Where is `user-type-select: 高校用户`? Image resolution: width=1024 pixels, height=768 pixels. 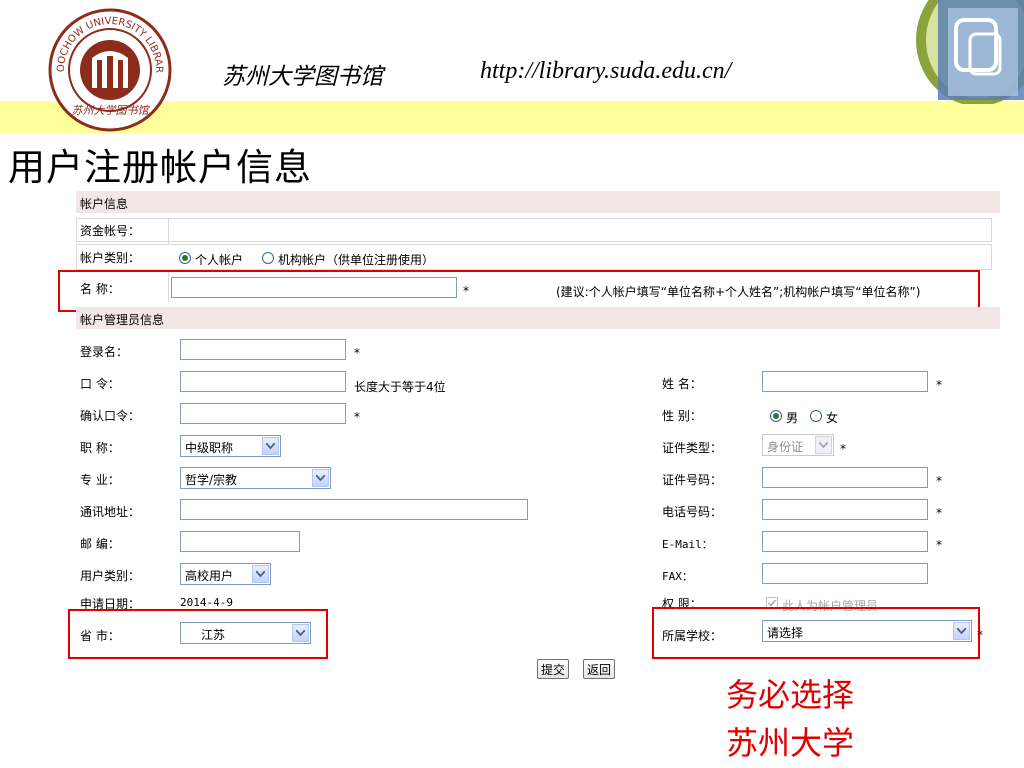
user-type-select: 高校用户 is located at coordinates (225, 574).